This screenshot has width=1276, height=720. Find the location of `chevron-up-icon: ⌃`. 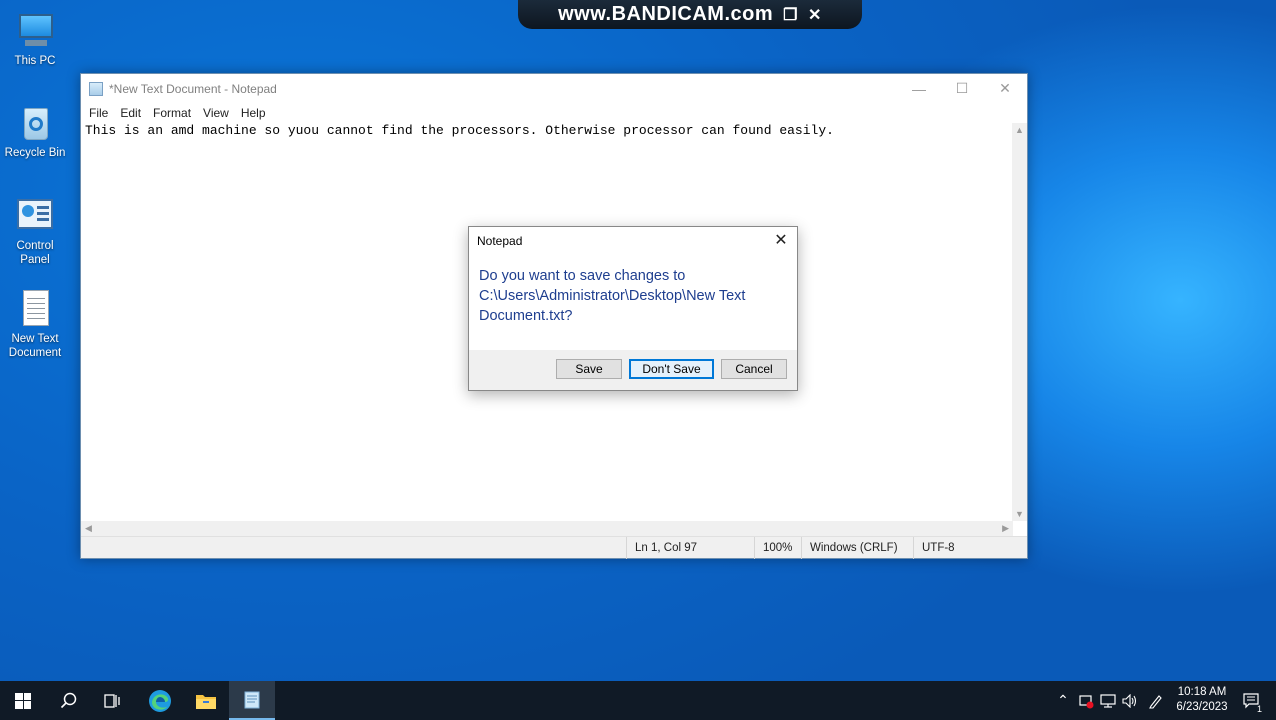

chevron-up-icon: ⌃ is located at coordinates (1063, 700).